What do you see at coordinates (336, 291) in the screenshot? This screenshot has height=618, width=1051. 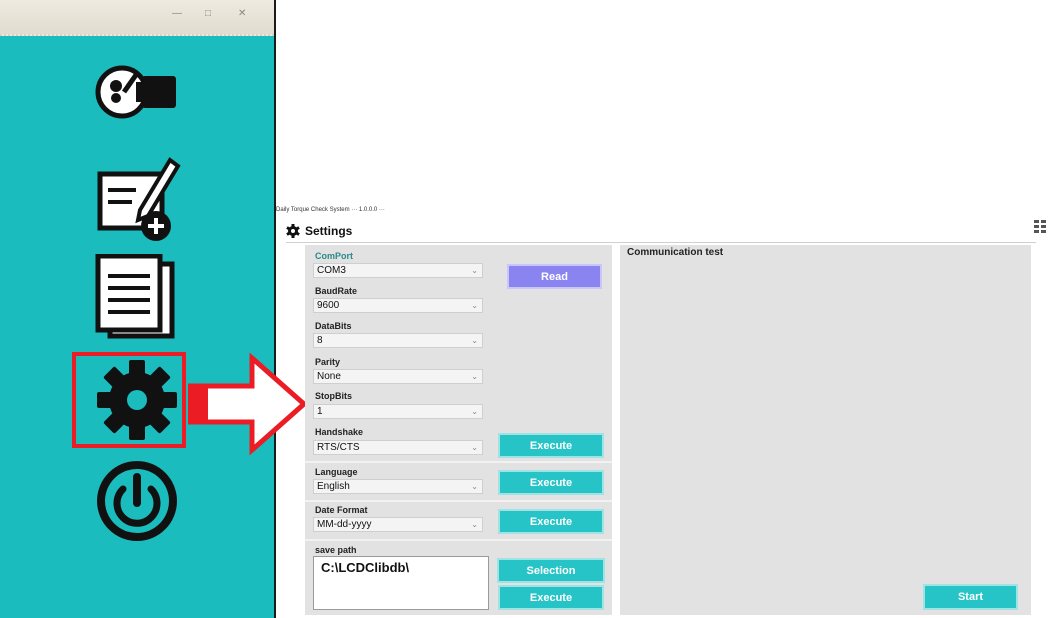 I see `baudrate-label: BaudRate` at bounding box center [336, 291].